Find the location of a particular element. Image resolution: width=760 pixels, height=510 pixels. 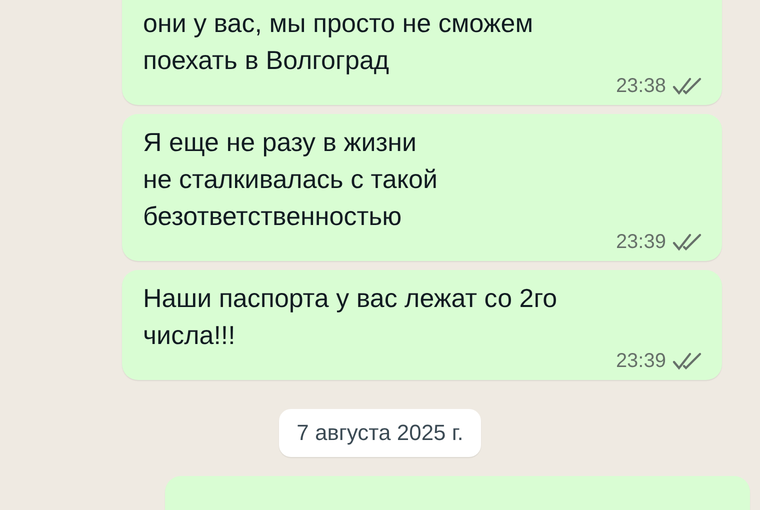

message-text: они у вас, мы просто не сможем is located at coordinates (338, 23).